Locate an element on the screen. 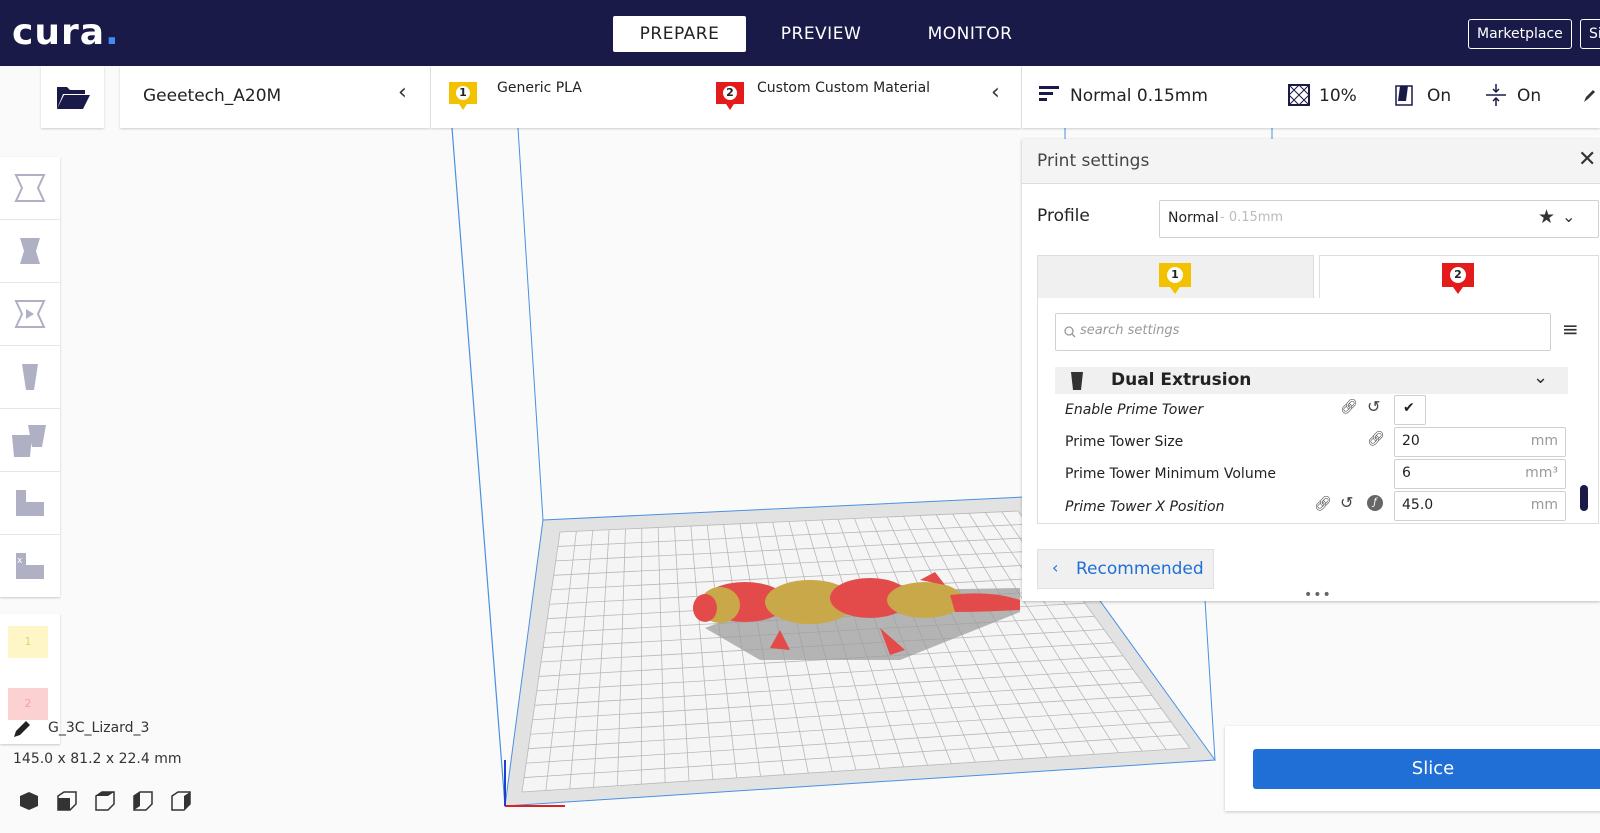  settings-scrollbar is located at coordinates (1584, 498).